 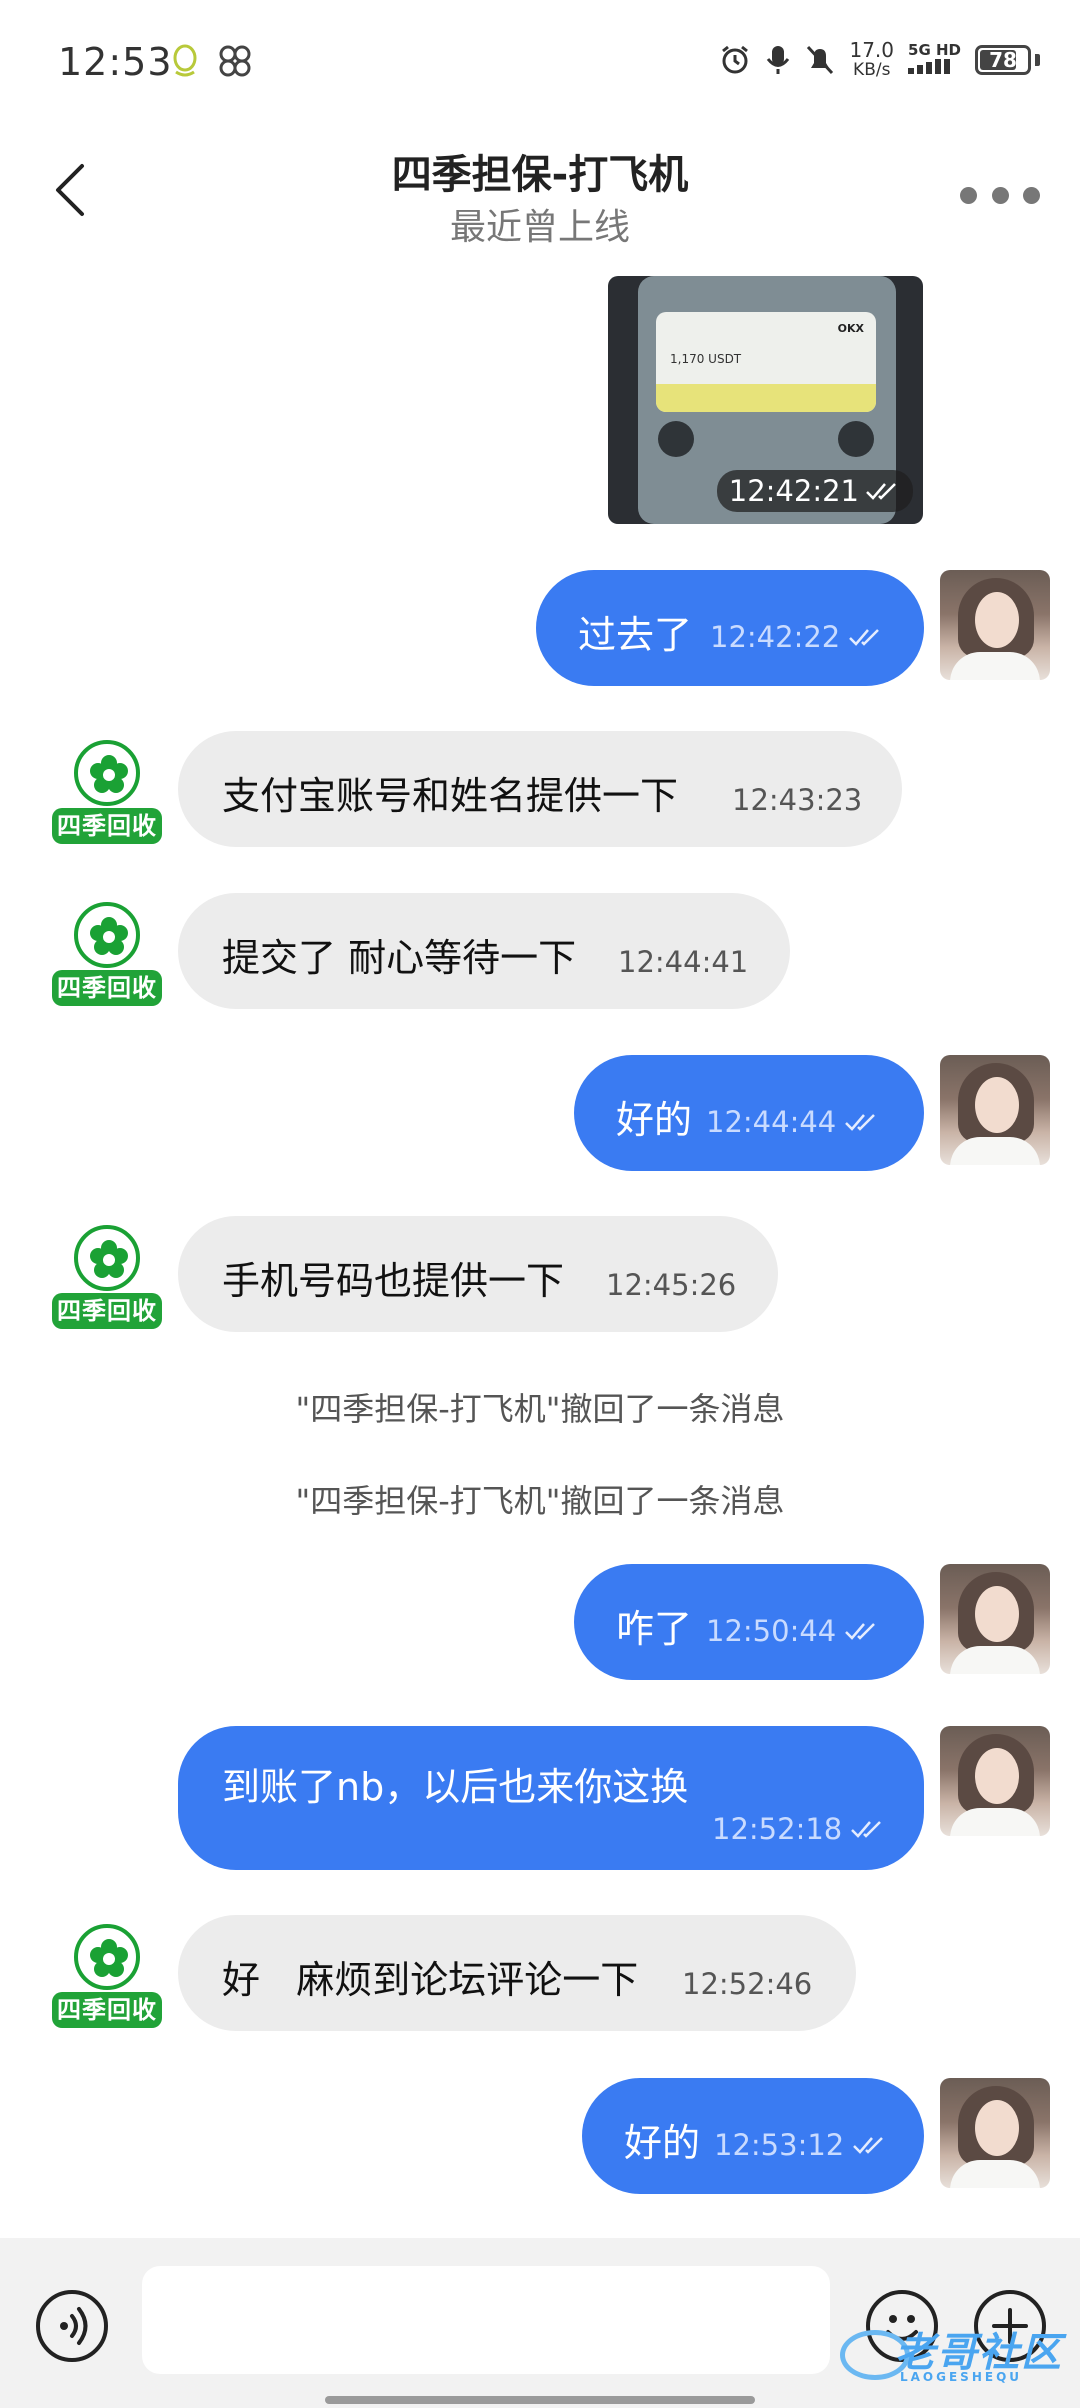 I want to click on outgoing-message: 到账了nb，以后也来你这换 12:52:18, so click(x=551, y=1798).